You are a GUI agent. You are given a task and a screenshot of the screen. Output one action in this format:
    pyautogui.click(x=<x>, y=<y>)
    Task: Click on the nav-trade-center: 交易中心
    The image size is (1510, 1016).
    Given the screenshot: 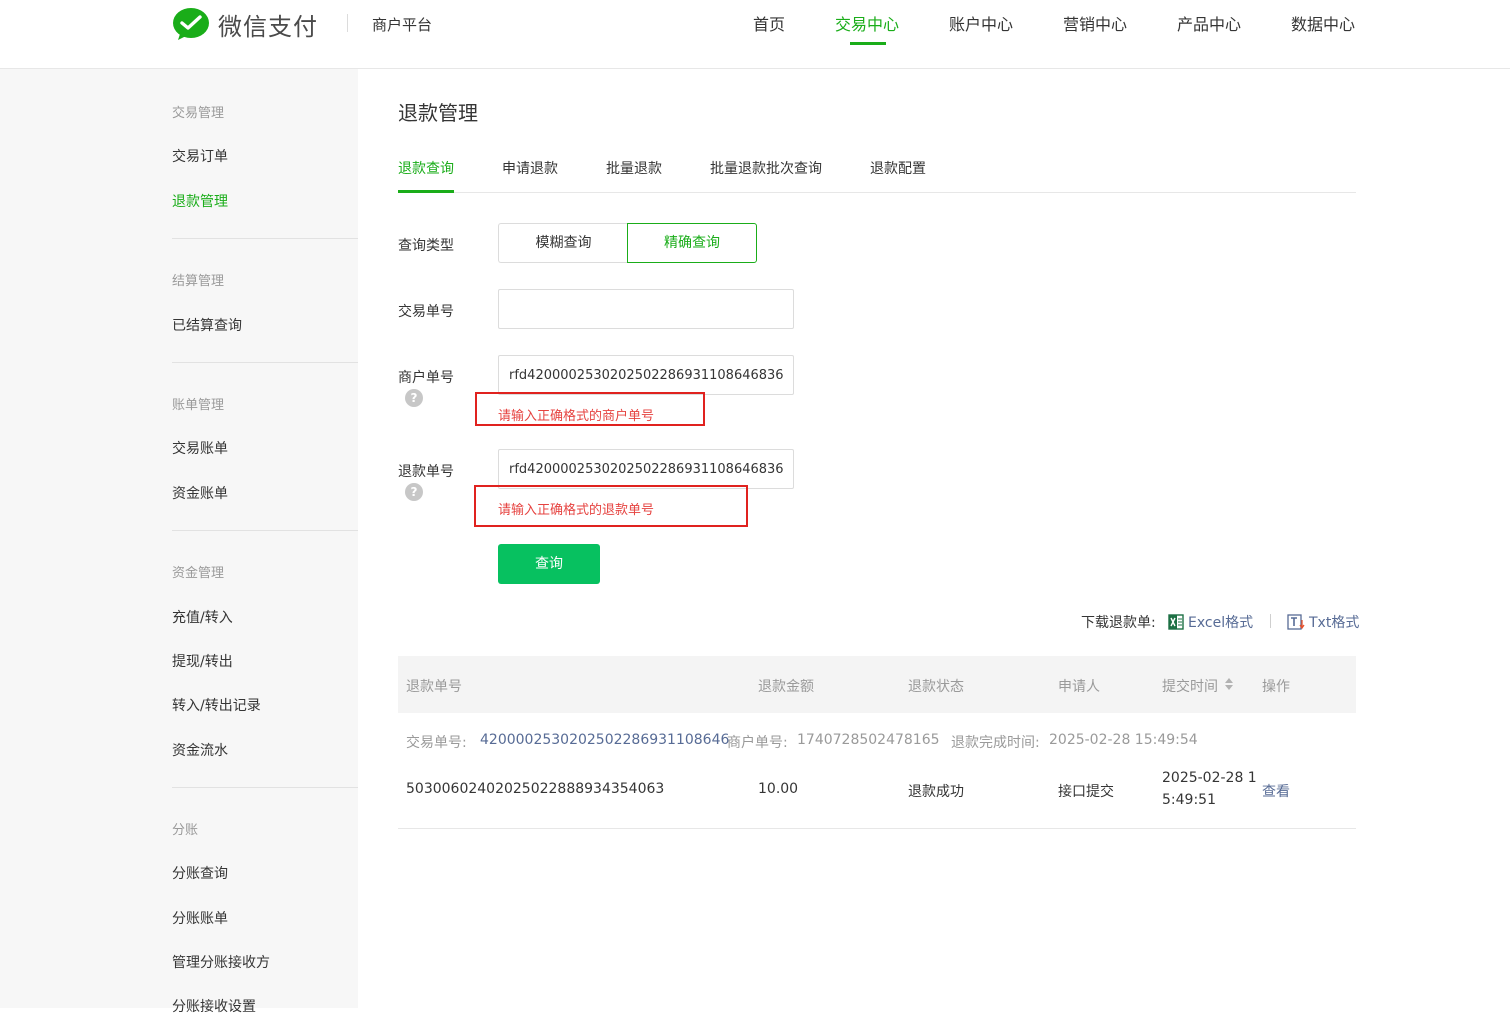 What is the action you would take?
    pyautogui.click(x=867, y=23)
    